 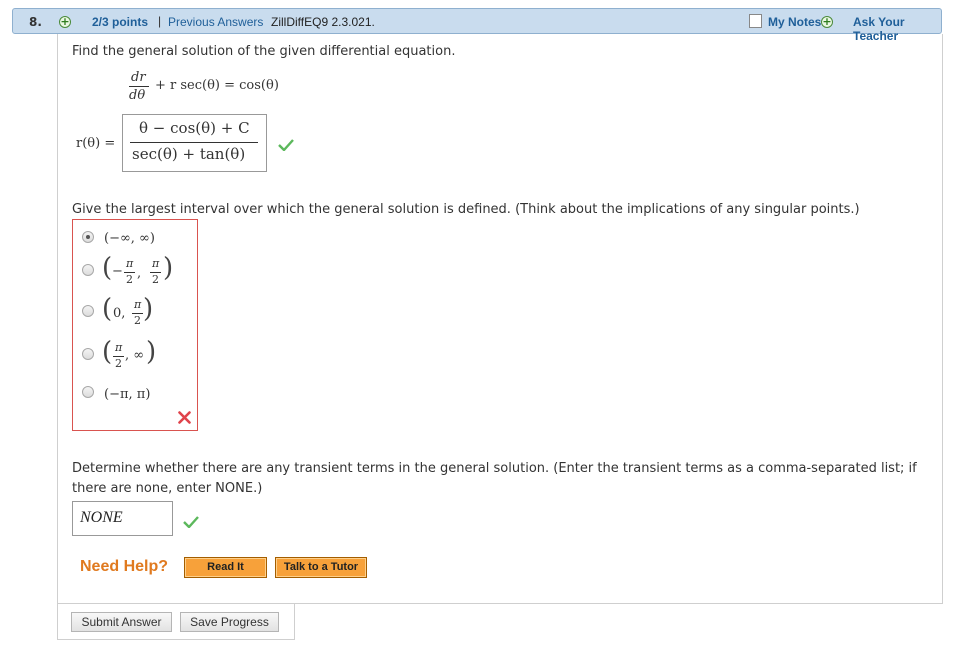 What do you see at coordinates (138, 77) in the screenshot?
I see `eq-numerator: dr` at bounding box center [138, 77].